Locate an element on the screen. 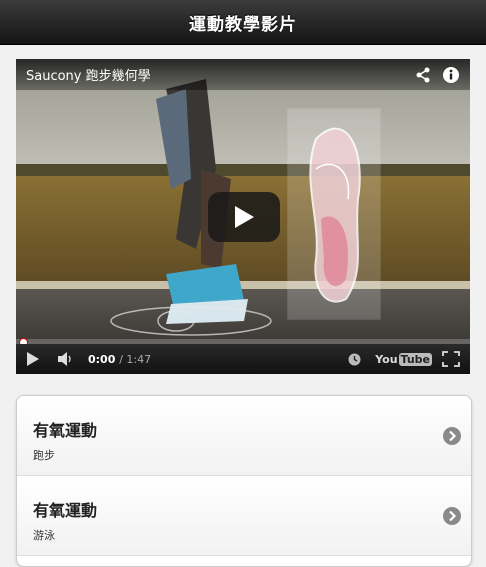 The width and height of the screenshot is (486, 567). video-title: Saucony 跑步幾何學 is located at coordinates (215, 74).